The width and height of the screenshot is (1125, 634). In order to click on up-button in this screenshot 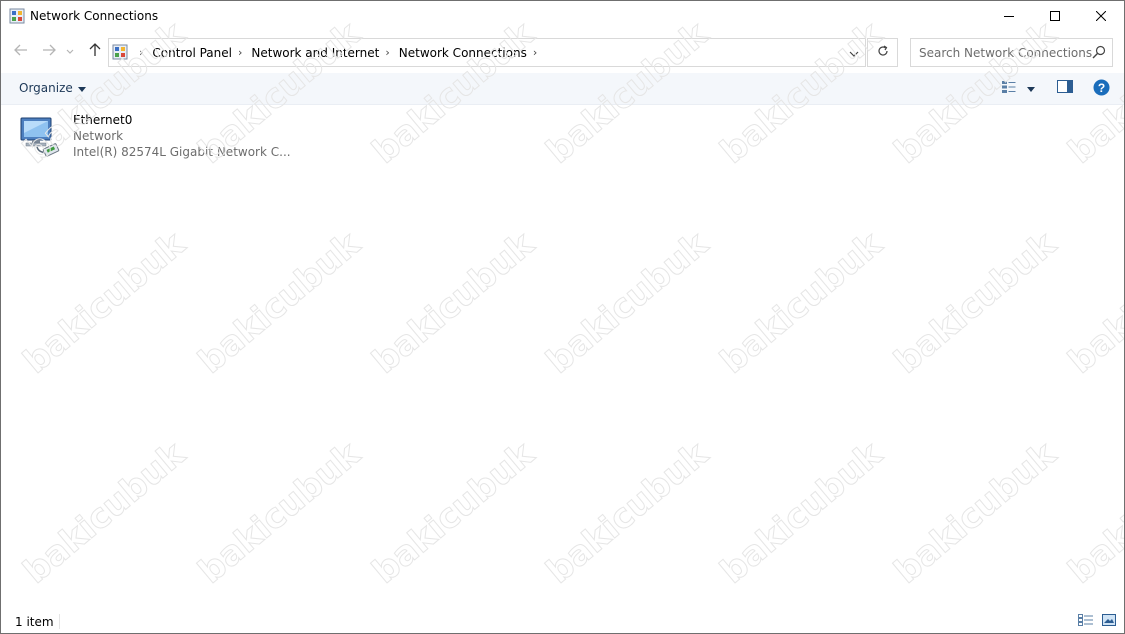, I will do `click(95, 51)`.